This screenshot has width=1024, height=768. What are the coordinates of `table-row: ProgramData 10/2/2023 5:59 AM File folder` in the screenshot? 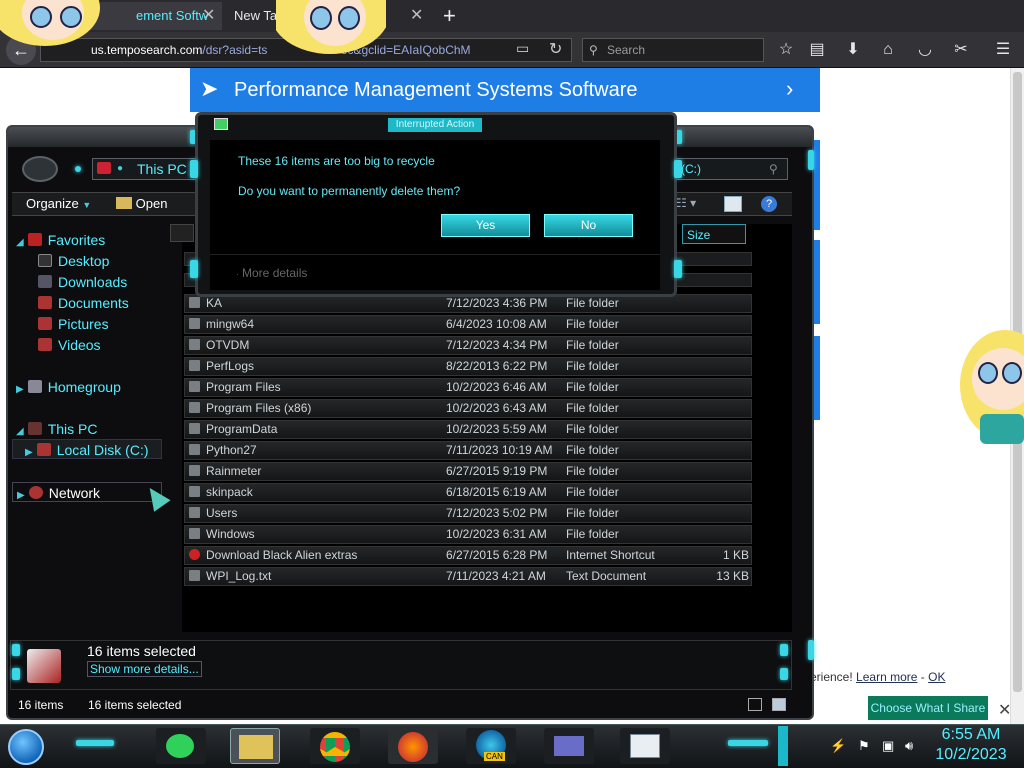 It's located at (468, 429).